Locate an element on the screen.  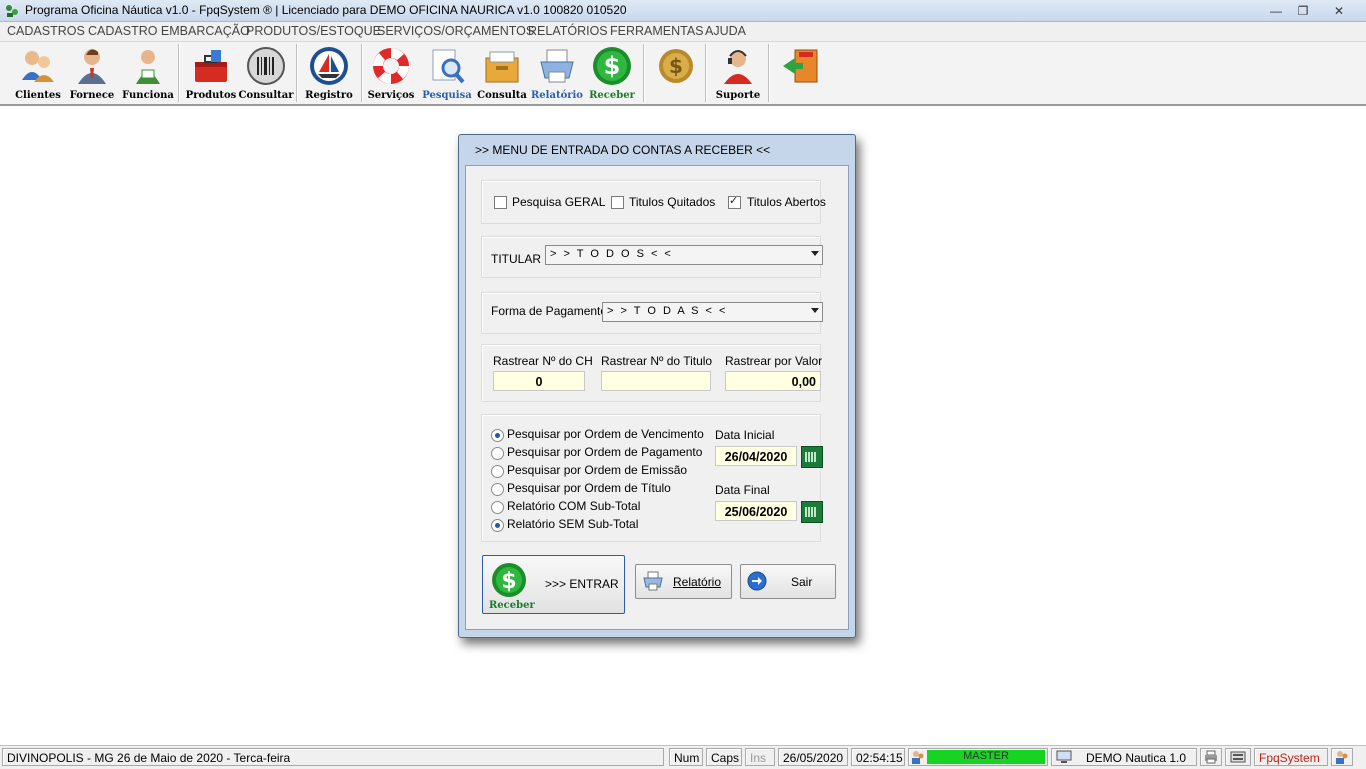
ordem-vencimento-label: Pesquisar por Ordem de Vencimento is located at coordinates (605, 434).